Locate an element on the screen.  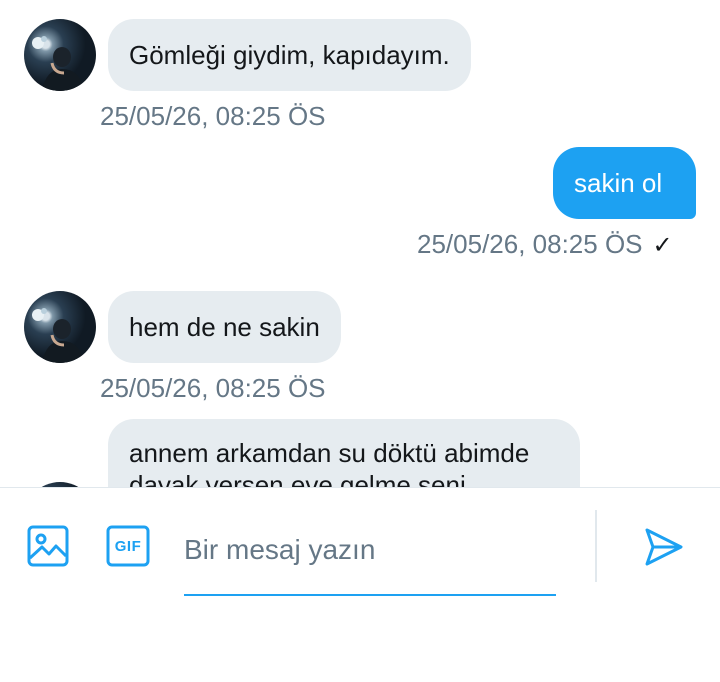
message-input-wrapper is located at coordinates (370, 553).